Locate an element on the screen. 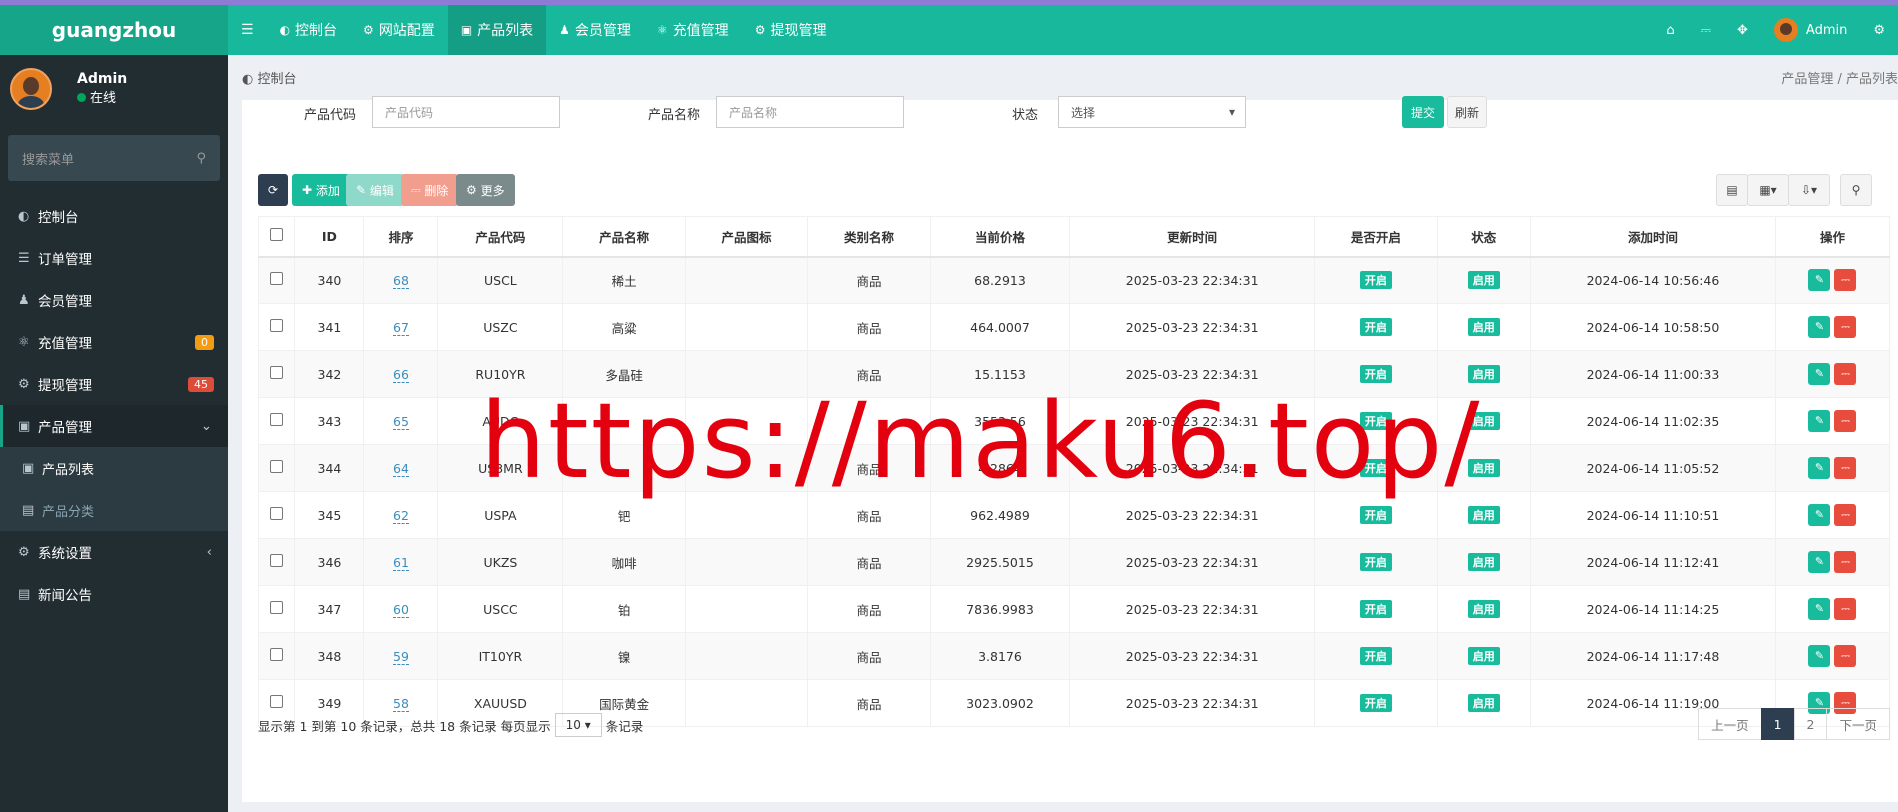  cell-sort: 60 is located at coordinates (401, 609).